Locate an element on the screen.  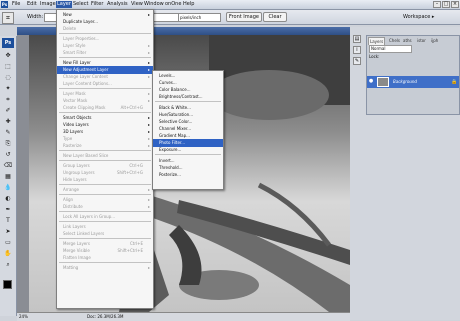
panel-tab-aths: aths is located at coordinates (407, 40).